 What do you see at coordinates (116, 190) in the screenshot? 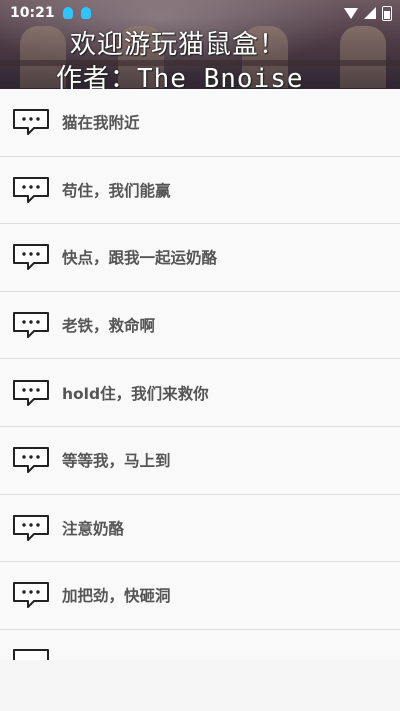
I see `list-item-label: 苟住，我们能赢` at bounding box center [116, 190].